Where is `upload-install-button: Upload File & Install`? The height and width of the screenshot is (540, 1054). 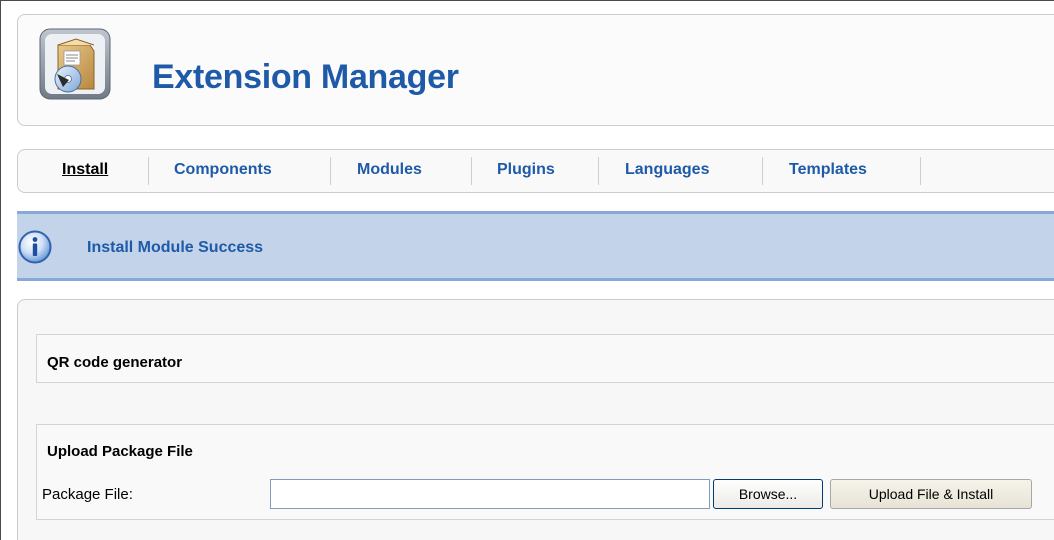
upload-install-button: Upload File & Install is located at coordinates (931, 494).